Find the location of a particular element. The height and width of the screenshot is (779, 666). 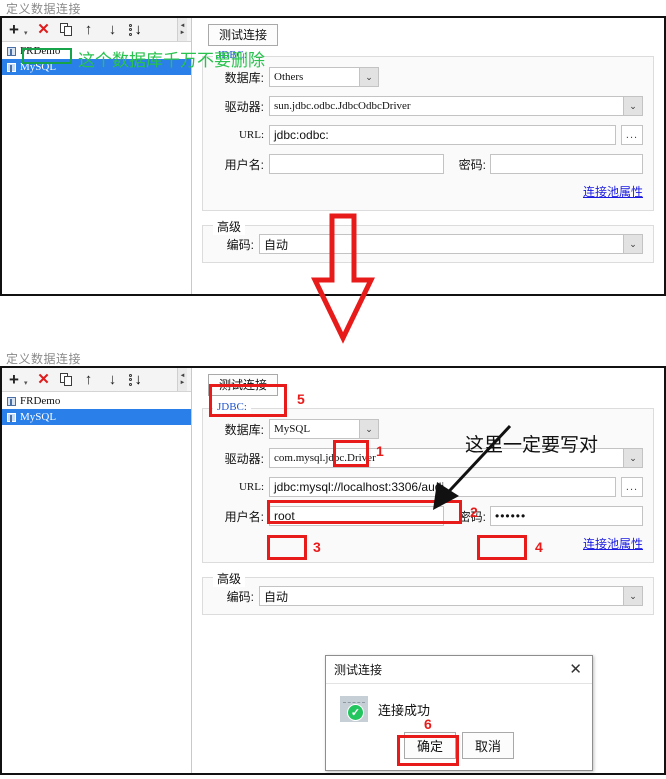

test-connection-dialog: 测试连接 ✕ ✓ 连接成功 确定 取消 is located at coordinates (459, 713).